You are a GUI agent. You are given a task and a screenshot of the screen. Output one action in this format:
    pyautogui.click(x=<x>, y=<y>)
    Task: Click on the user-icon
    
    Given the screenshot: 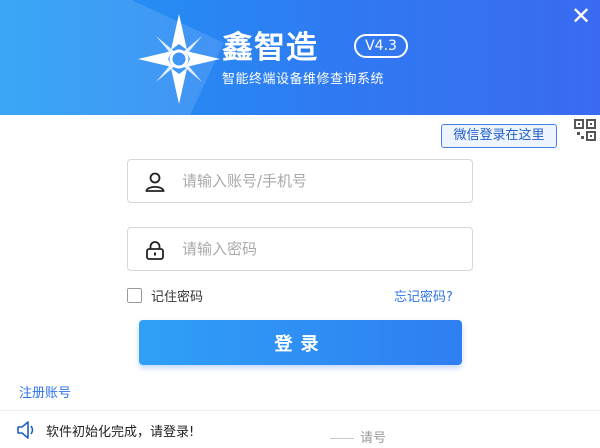 What is the action you would take?
    pyautogui.click(x=155, y=182)
    